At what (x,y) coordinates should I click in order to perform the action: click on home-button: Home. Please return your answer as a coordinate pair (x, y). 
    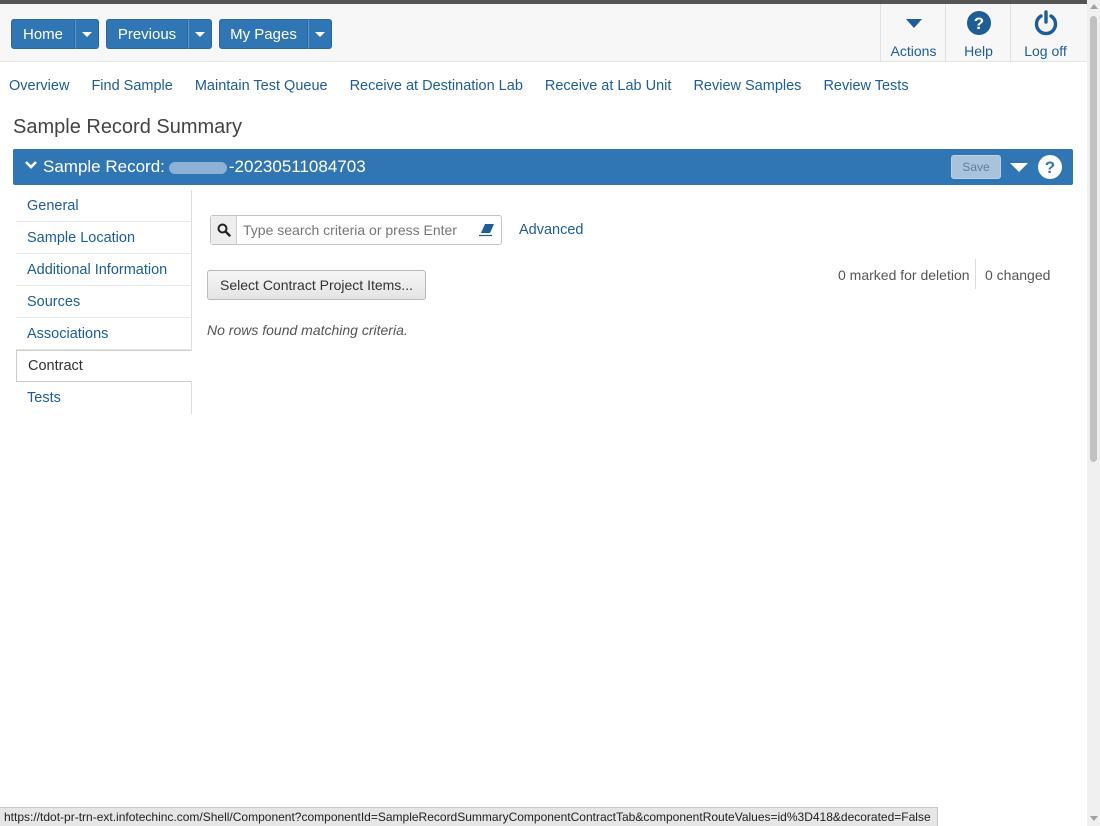
    Looking at the image, I should click on (43, 34).